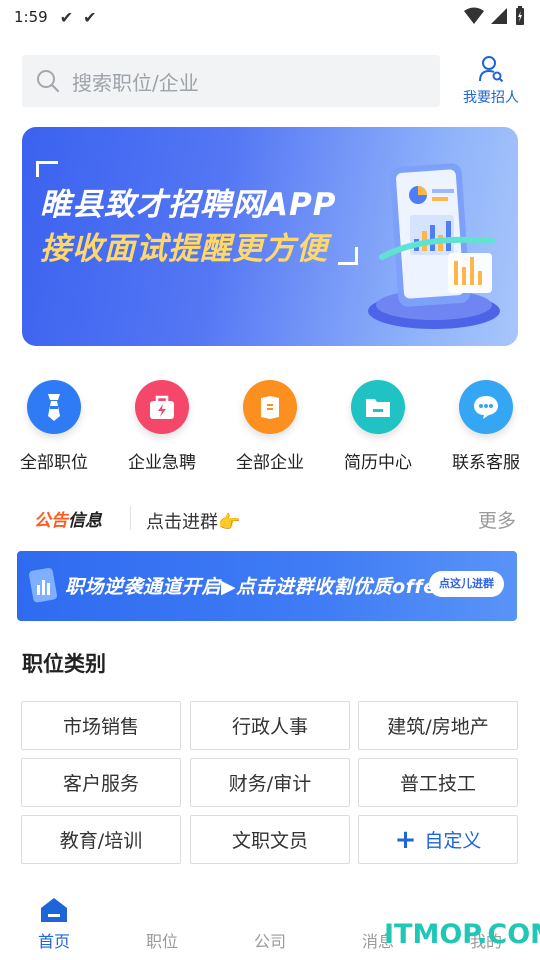 This screenshot has width=540, height=960. Describe the element at coordinates (256, 587) in the screenshot. I see `ad-text: 职场逆袭通道开启▶点击进群收割优质offer` at that location.